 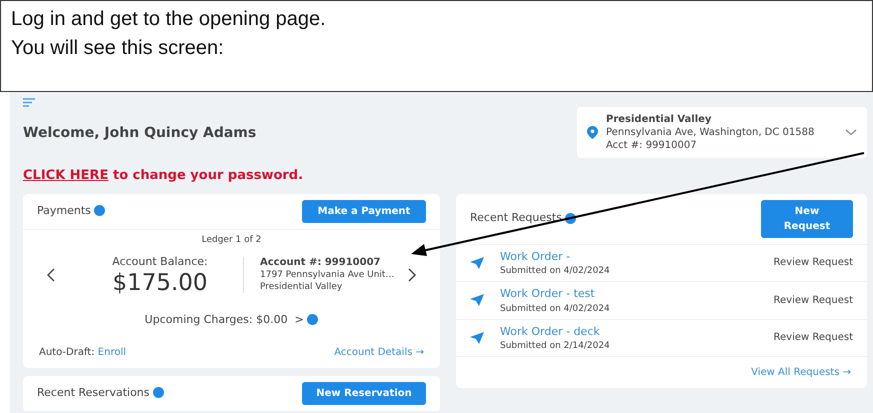 What do you see at coordinates (29, 102) in the screenshot?
I see `menu-icon` at bounding box center [29, 102].